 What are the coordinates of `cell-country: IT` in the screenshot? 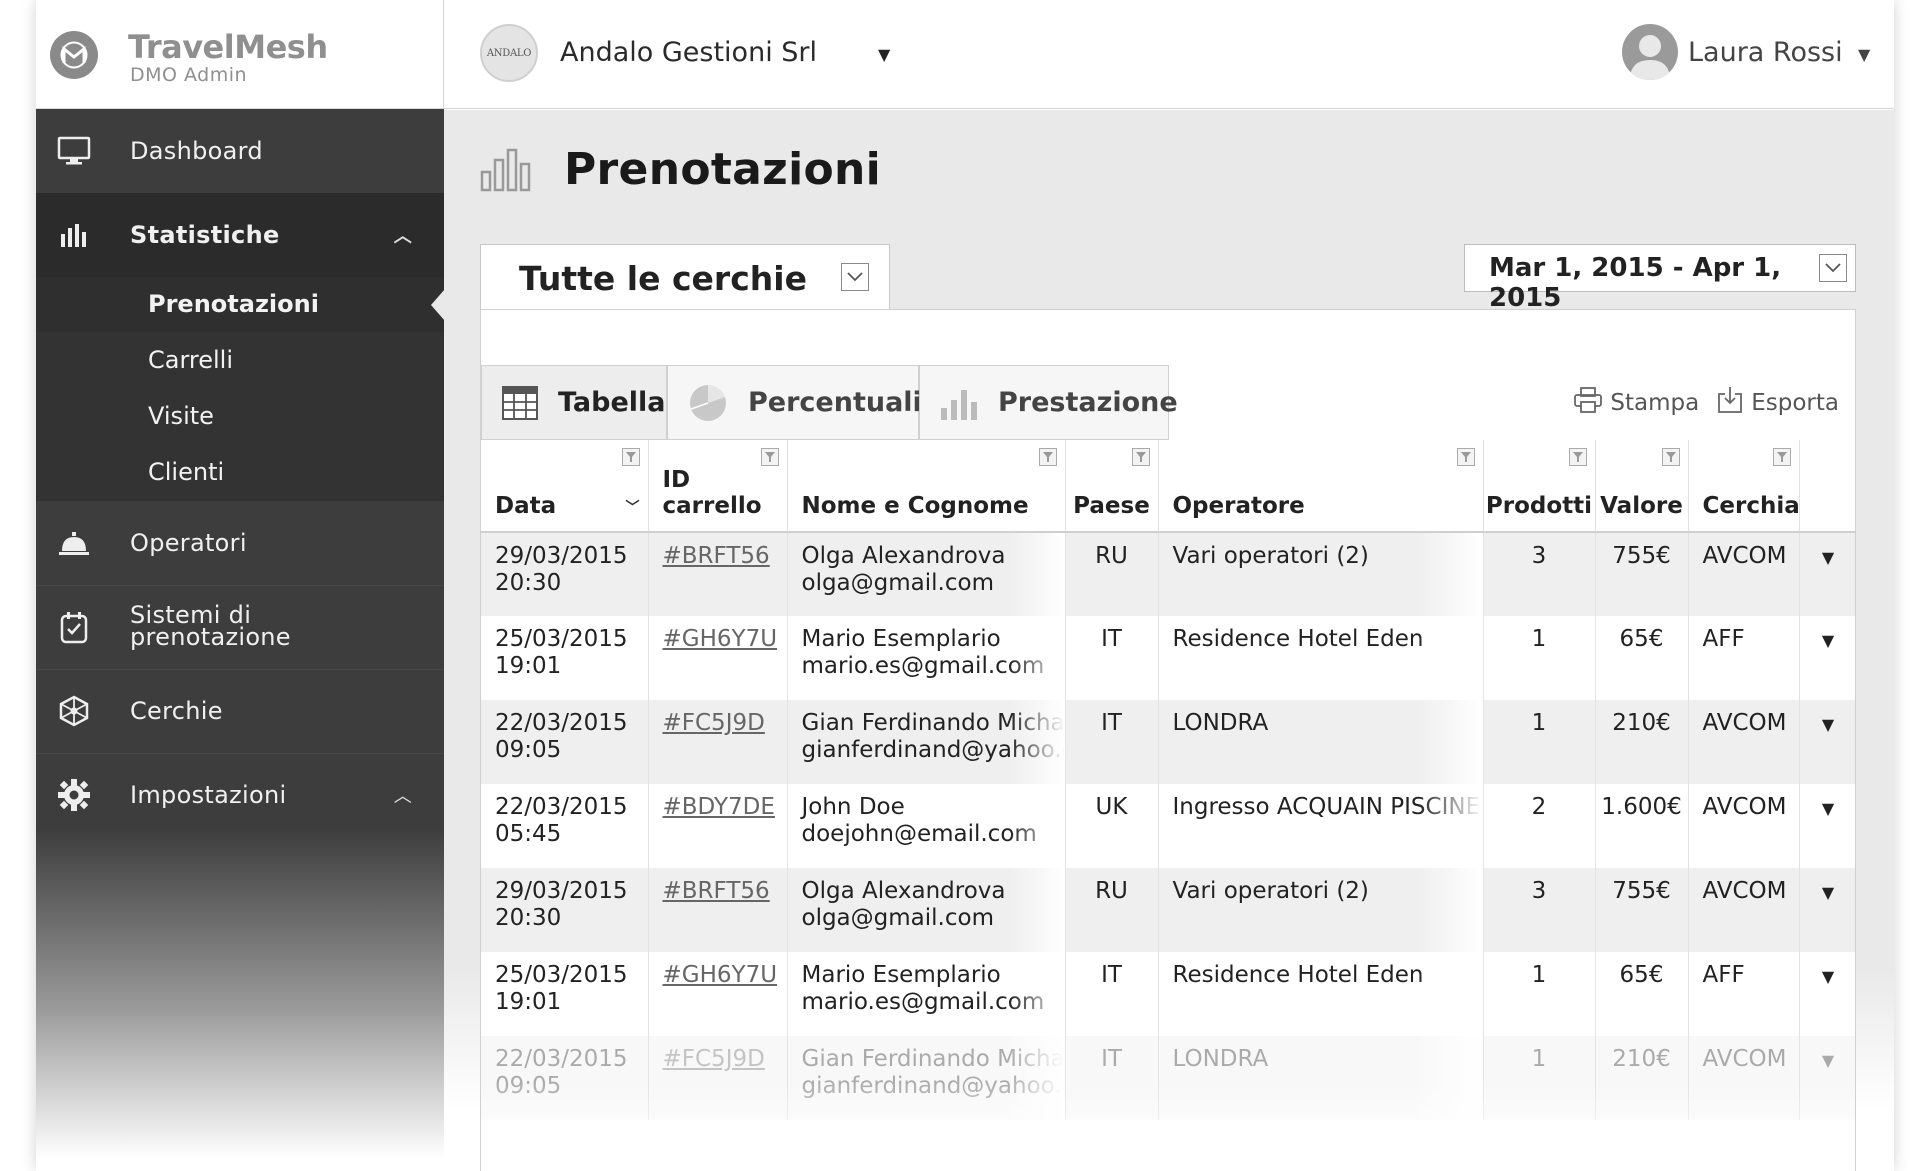 It's located at (1112, 658).